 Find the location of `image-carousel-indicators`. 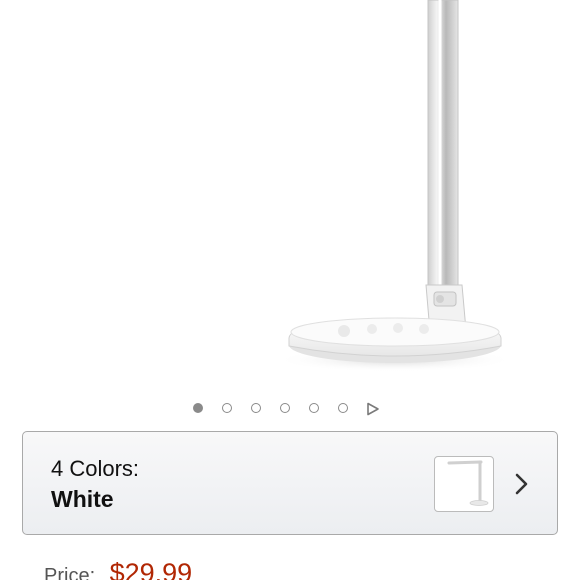

image-carousel-indicators is located at coordinates (290, 409).